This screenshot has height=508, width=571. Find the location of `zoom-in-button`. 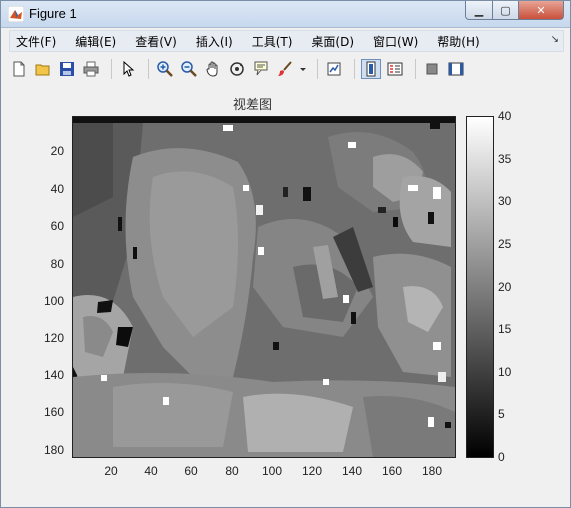

zoom-in-button is located at coordinates (165, 69).